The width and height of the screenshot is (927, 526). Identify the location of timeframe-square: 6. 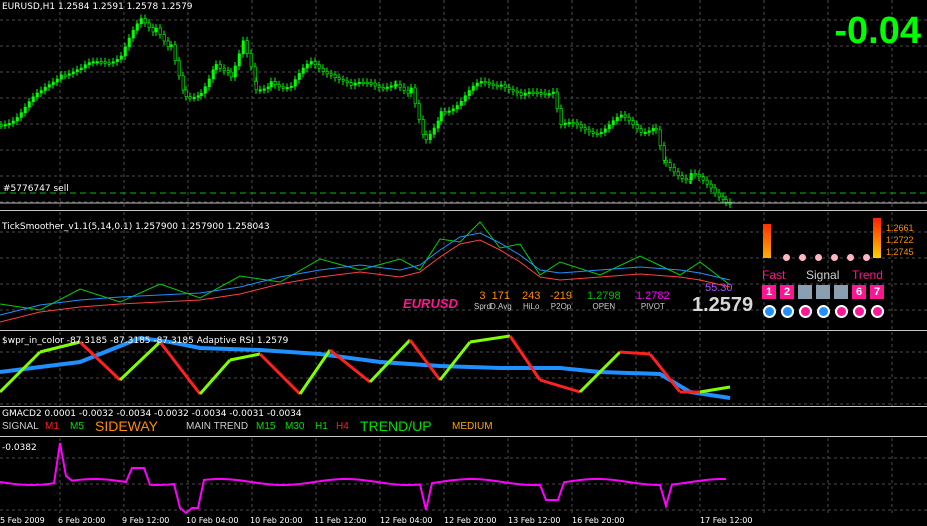
(859, 292).